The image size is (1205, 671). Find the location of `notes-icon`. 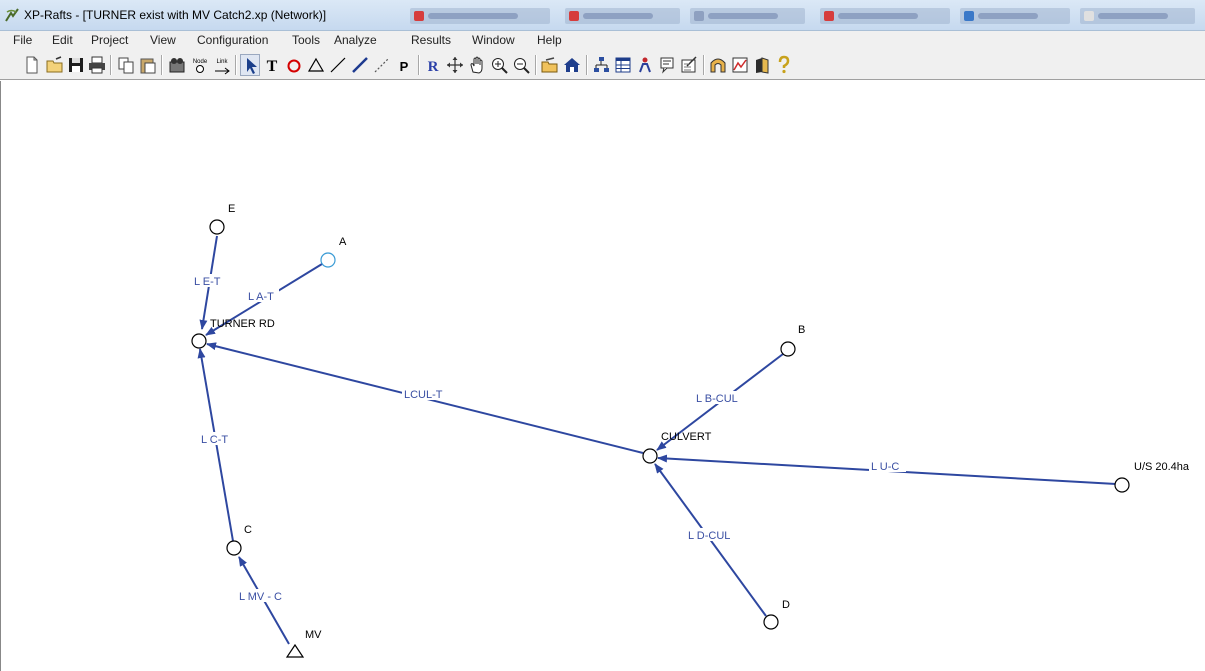

notes-icon is located at coordinates (667, 65).